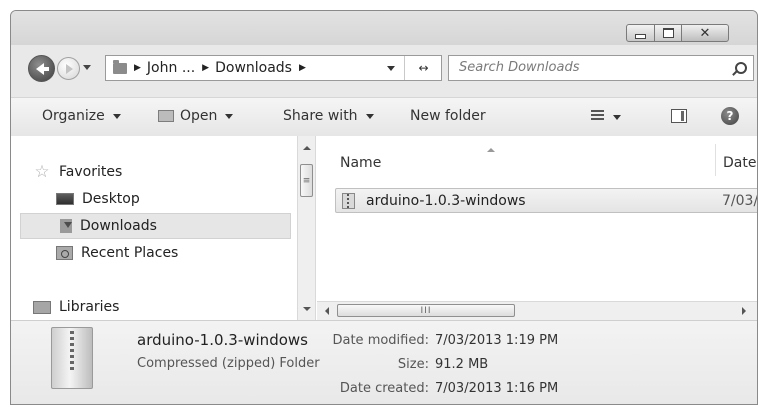 This screenshot has height=407, width=760. Describe the element at coordinates (130, 253) in the screenshot. I see `nav-item-label: Recent Places` at that location.